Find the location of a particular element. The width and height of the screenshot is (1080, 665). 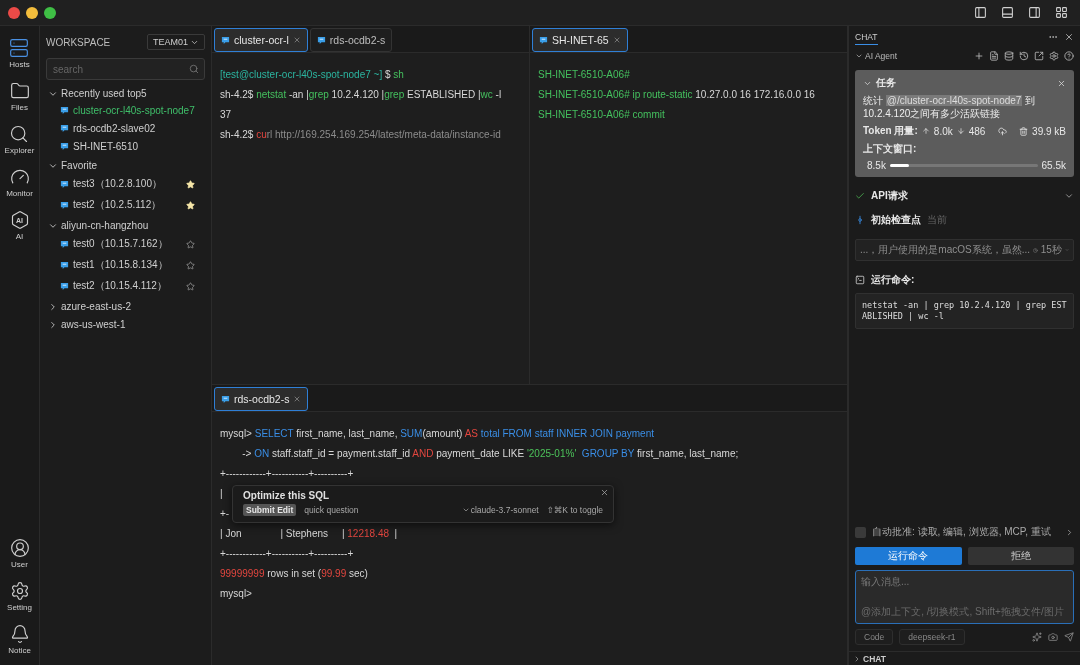

host-item: cluster-ocr-l40s-spot-node7 is located at coordinates (125, 111).